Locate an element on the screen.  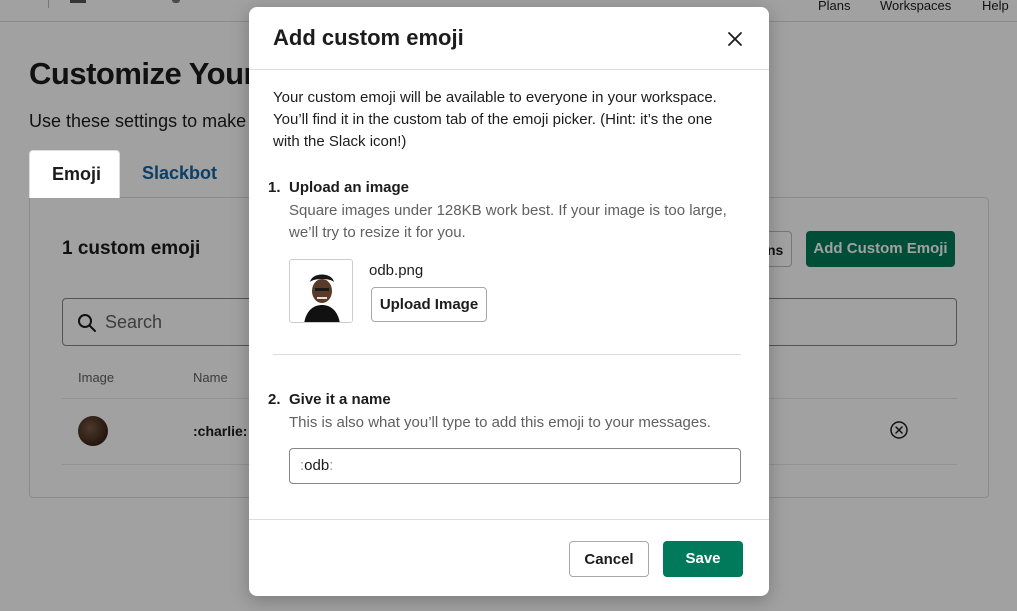
upload-image-button: Upload Image is located at coordinates (429, 304).